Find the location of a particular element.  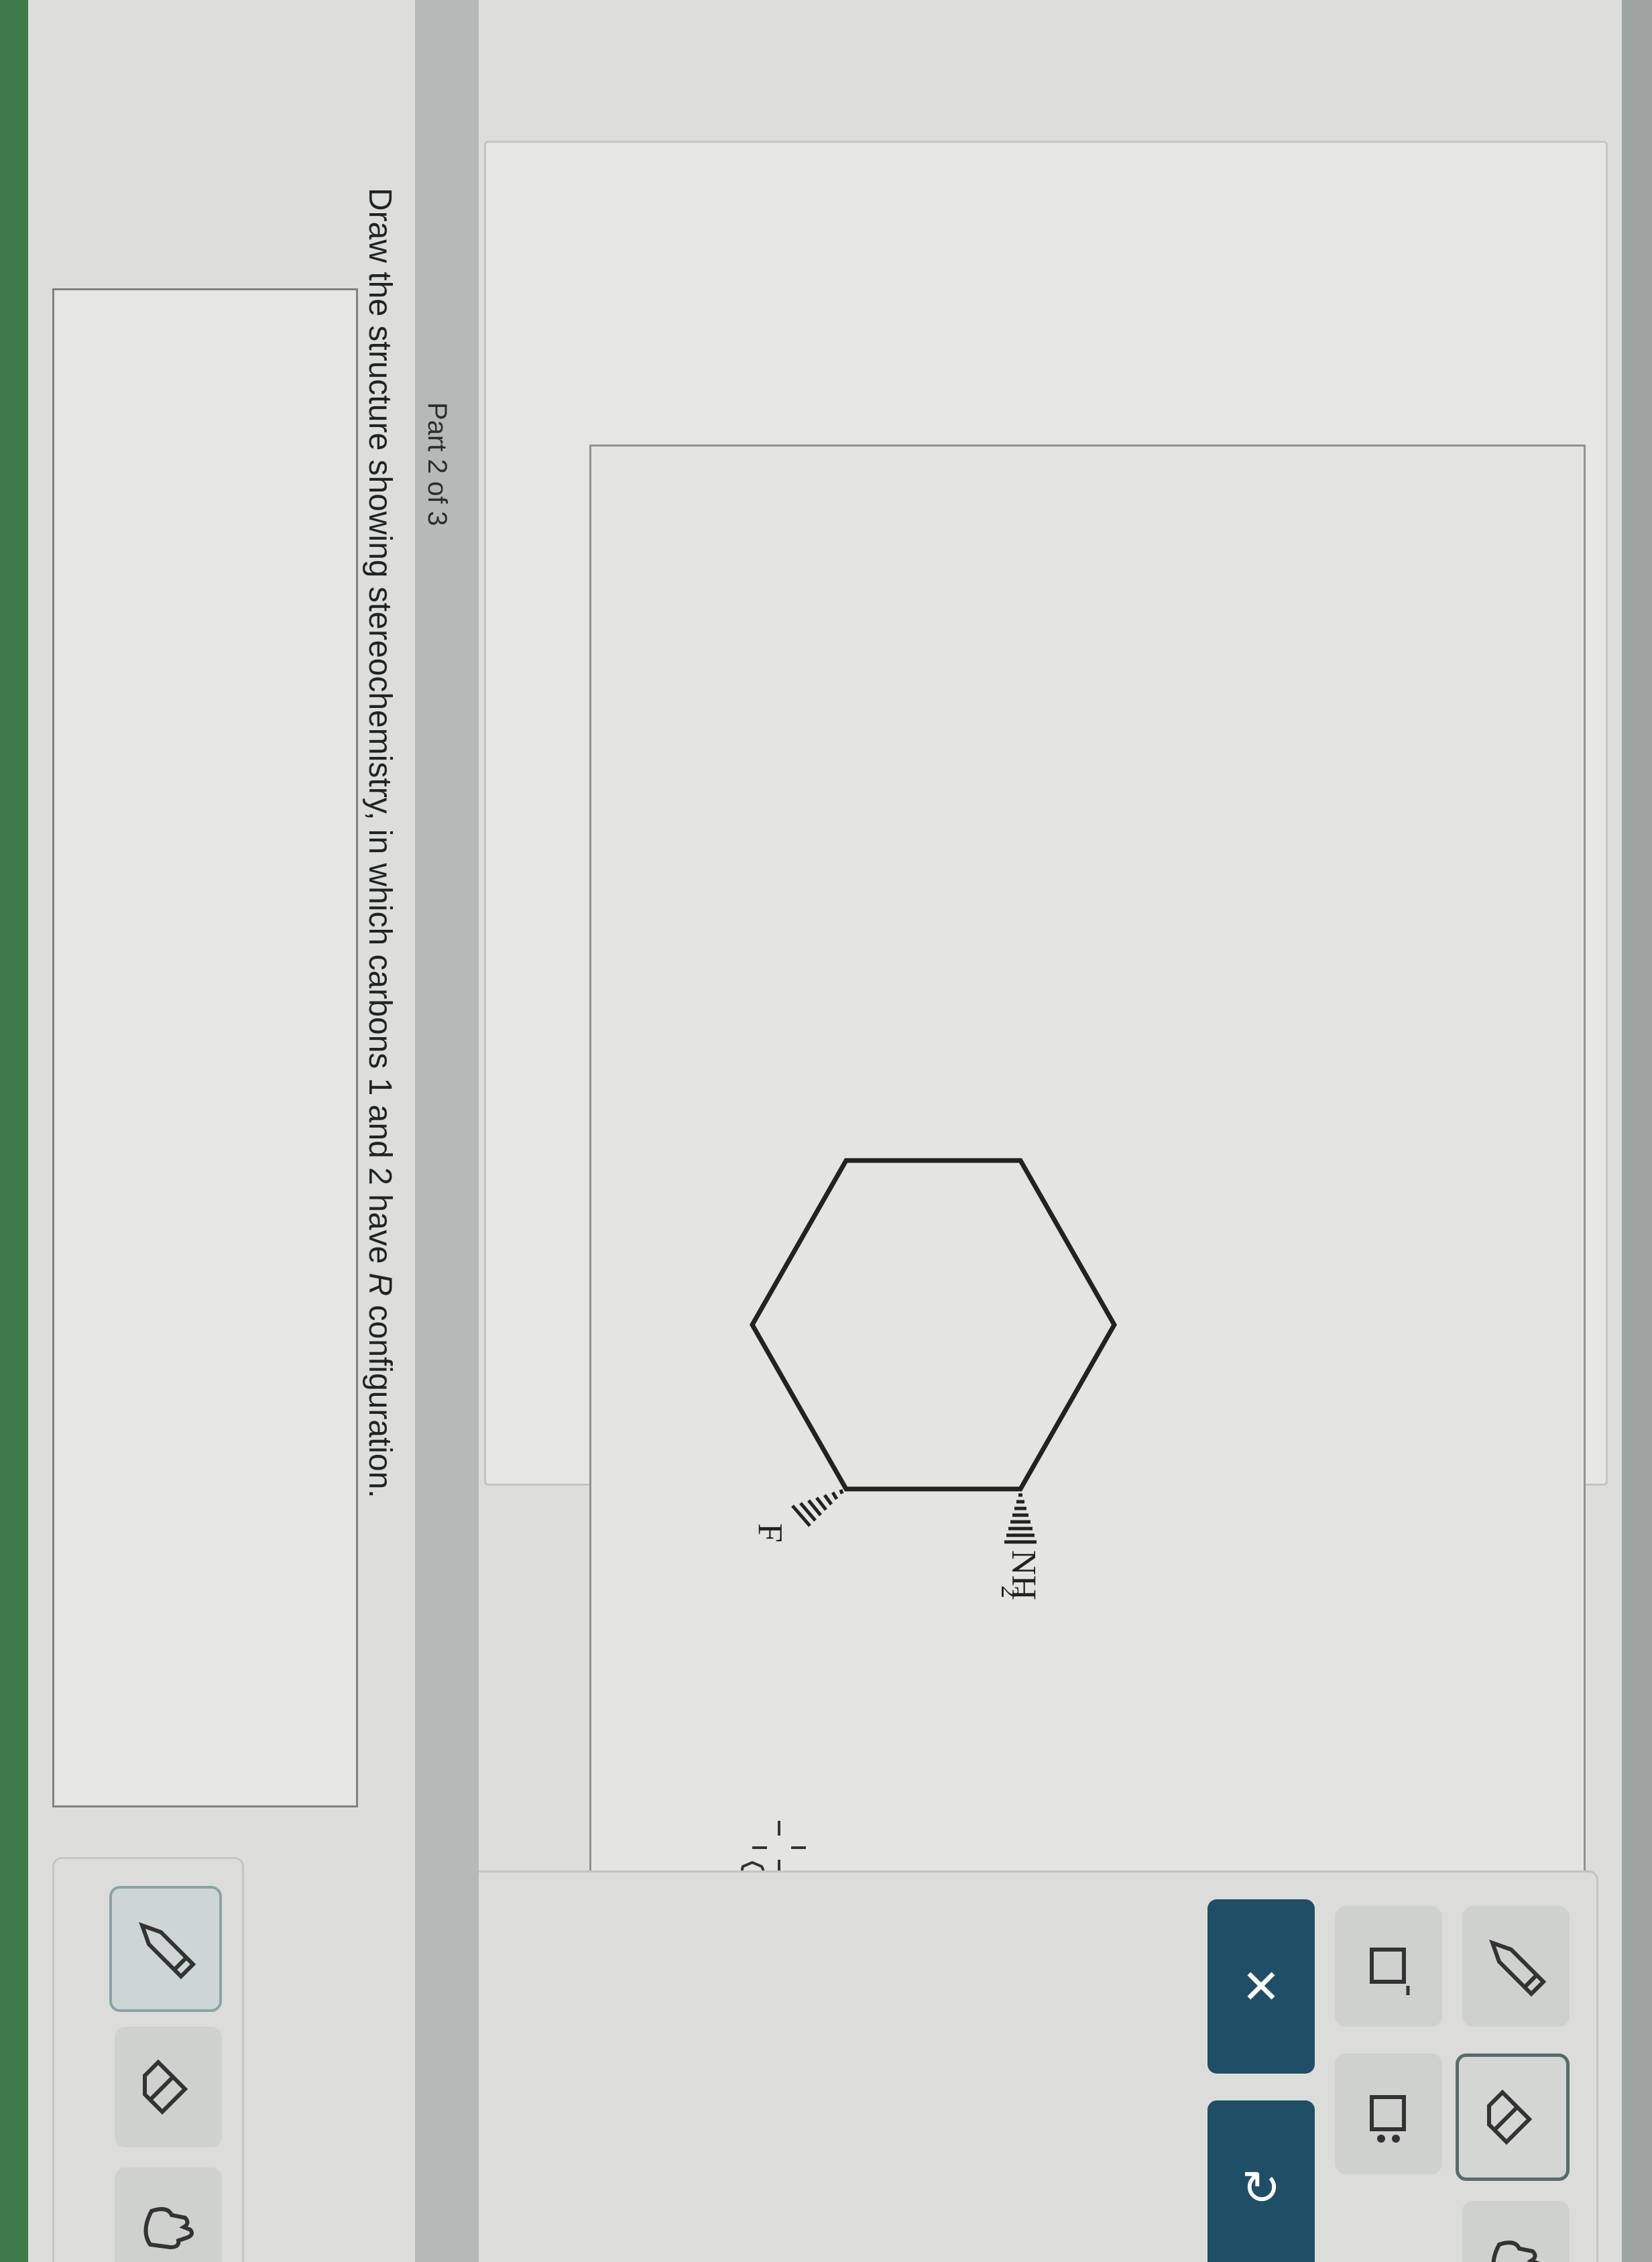

next-part-toolbar is located at coordinates (148, 2059).